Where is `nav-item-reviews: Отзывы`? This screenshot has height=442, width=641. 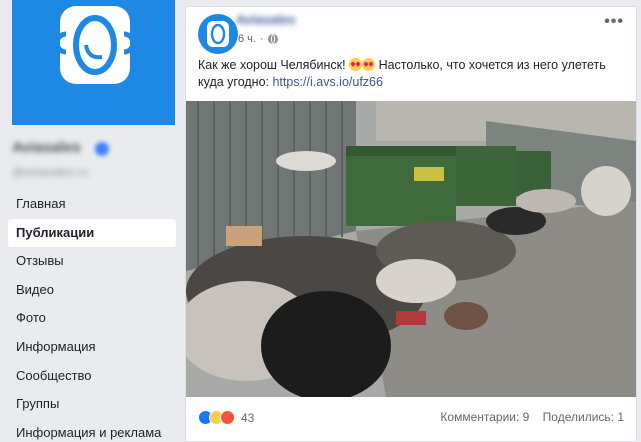 nav-item-reviews: Отзывы is located at coordinates (92, 261).